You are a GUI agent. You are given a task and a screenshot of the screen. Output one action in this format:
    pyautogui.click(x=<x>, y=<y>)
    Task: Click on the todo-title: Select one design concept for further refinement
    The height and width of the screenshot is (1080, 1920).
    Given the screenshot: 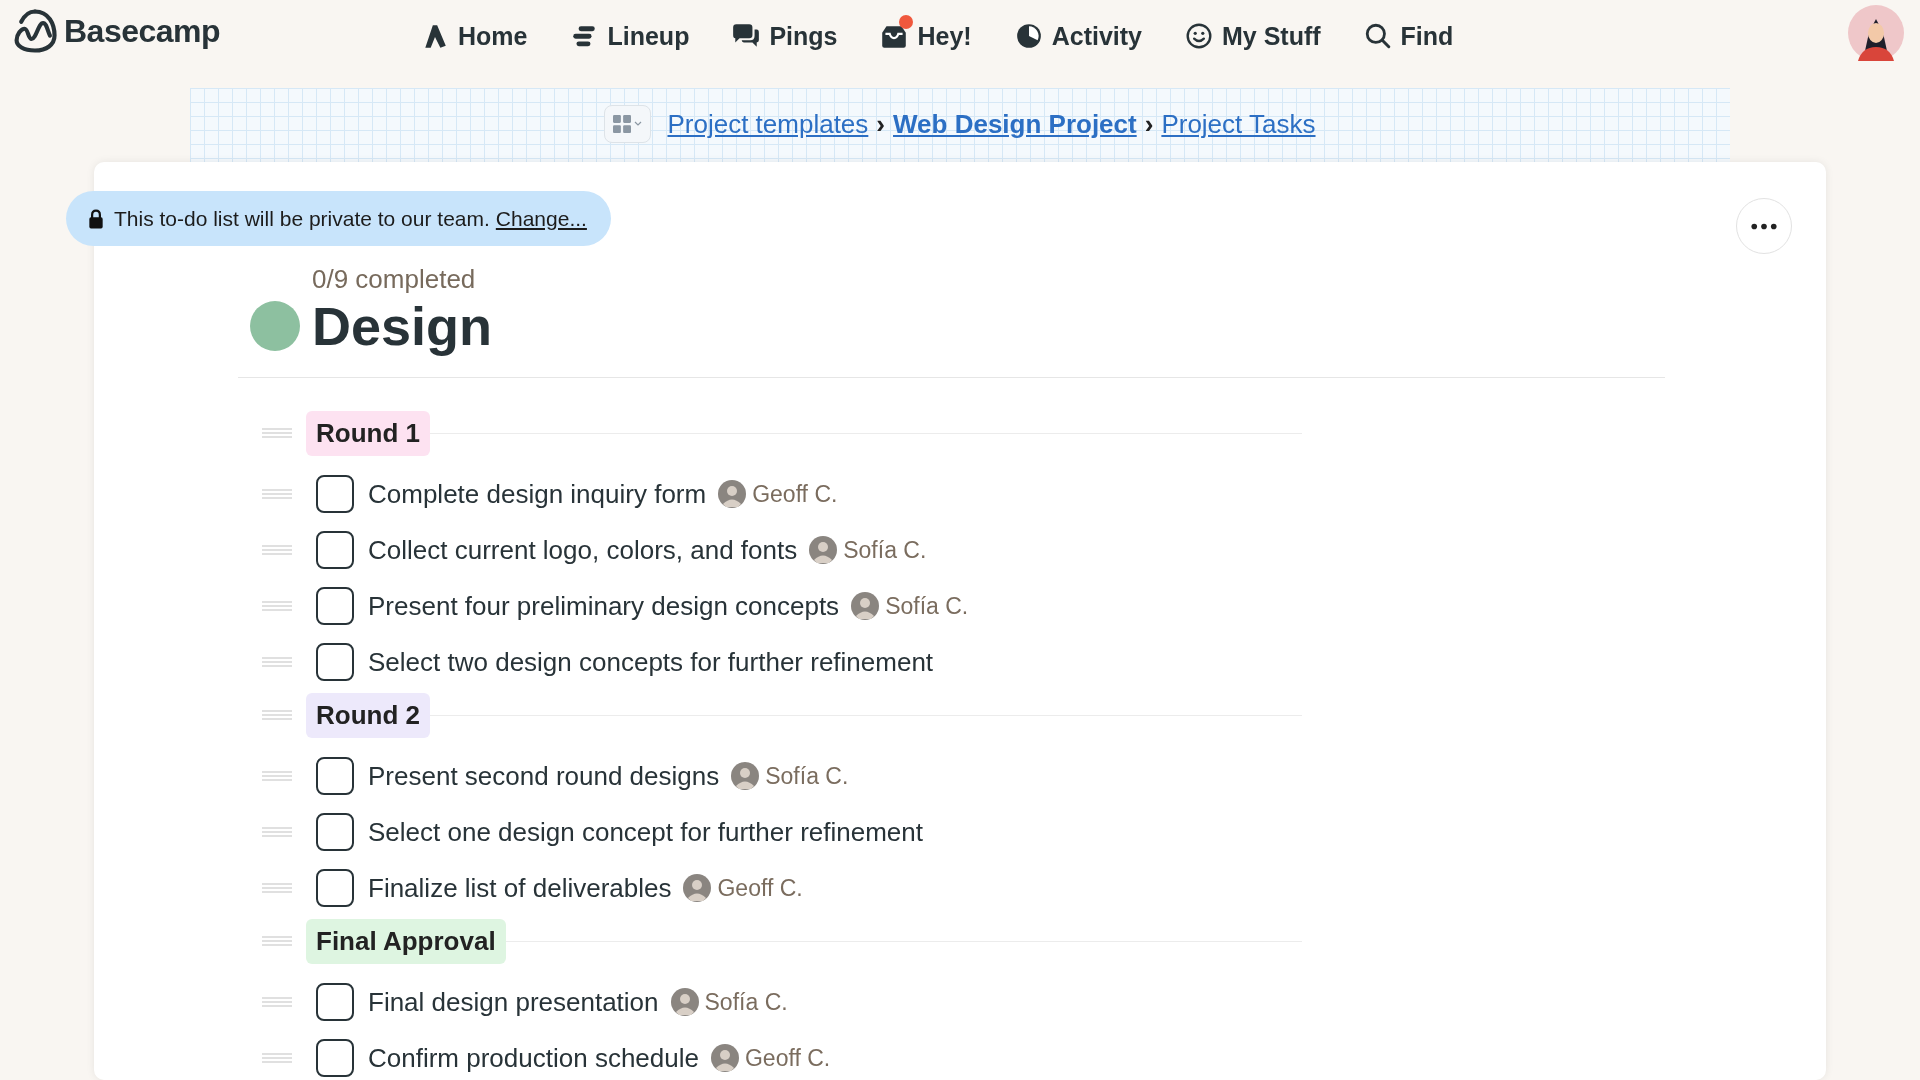 What is the action you would take?
    pyautogui.click(x=645, y=832)
    